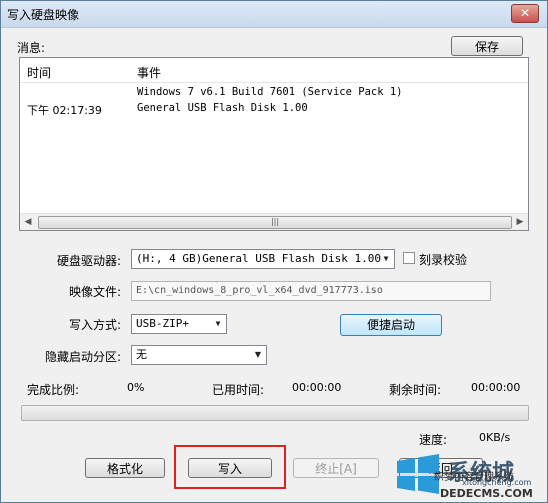 This screenshot has height=503, width=548. What do you see at coordinates (230, 467) in the screenshot?
I see `write-button-highlight` at bounding box center [230, 467].